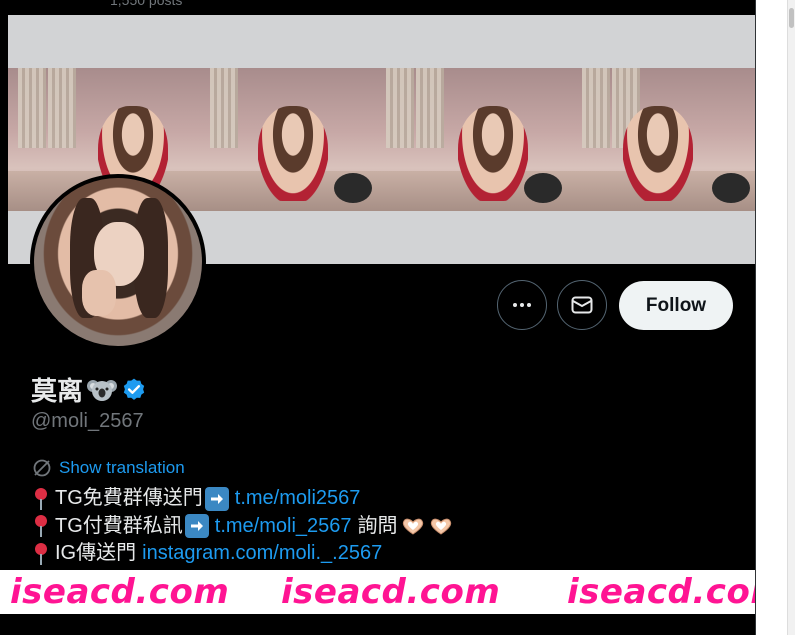  I want to click on avatar, so click(118, 262).